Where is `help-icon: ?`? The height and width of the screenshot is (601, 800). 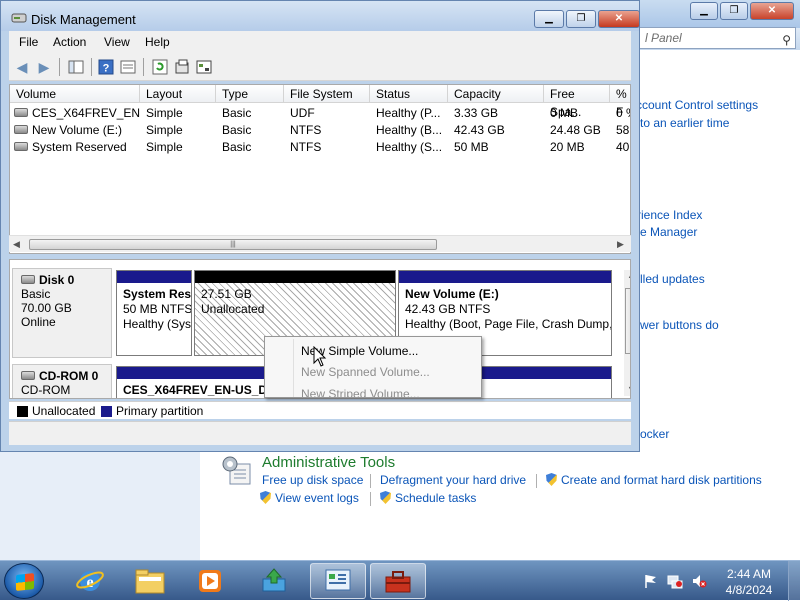 help-icon: ? is located at coordinates (106, 67).